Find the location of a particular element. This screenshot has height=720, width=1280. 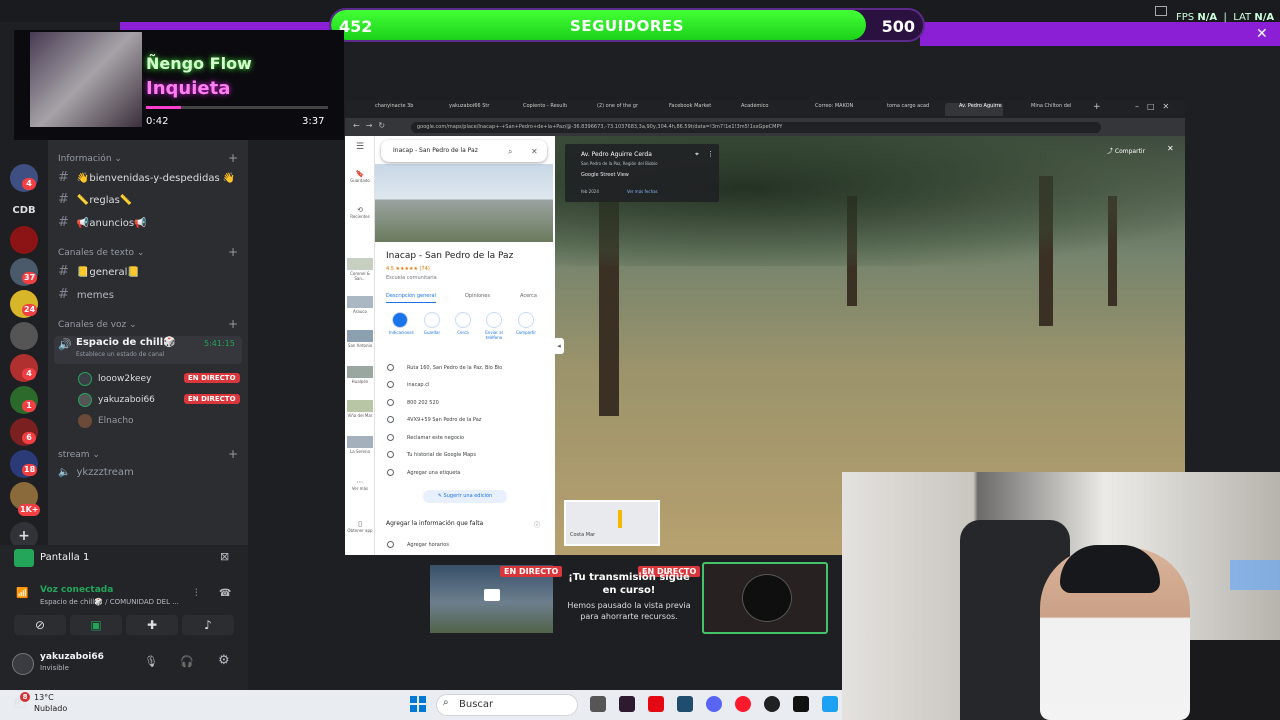

channel-memes: # memes is located at coordinates (86, 294).